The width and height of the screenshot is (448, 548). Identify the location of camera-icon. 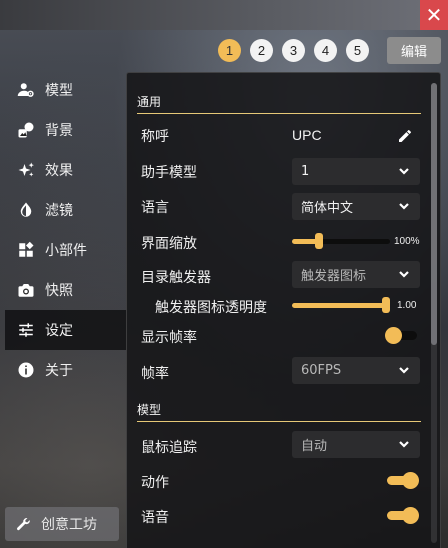
(26, 290).